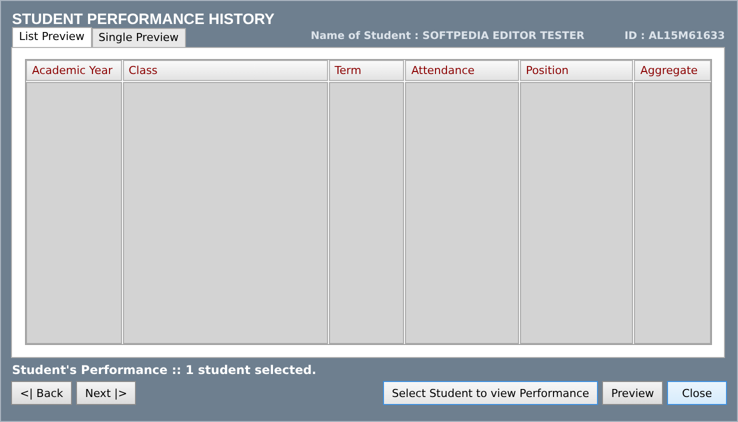 The width and height of the screenshot is (738, 422). I want to click on nav-button: Next |>, so click(106, 393).